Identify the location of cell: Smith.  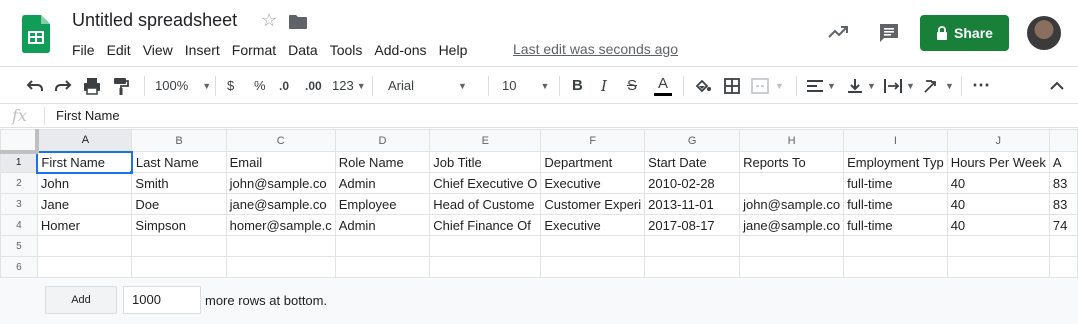
(179, 183).